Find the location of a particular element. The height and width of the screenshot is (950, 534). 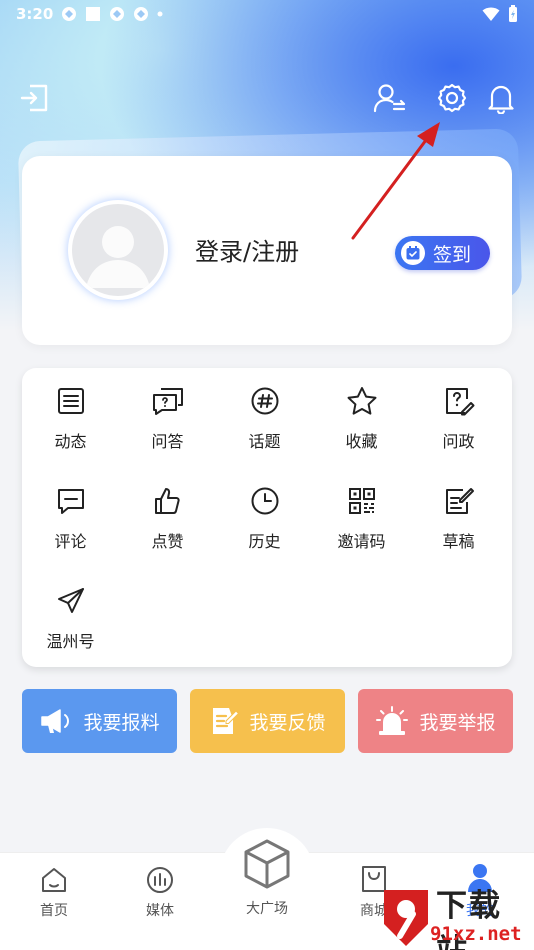

top-toolbar is located at coordinates (267, 100).